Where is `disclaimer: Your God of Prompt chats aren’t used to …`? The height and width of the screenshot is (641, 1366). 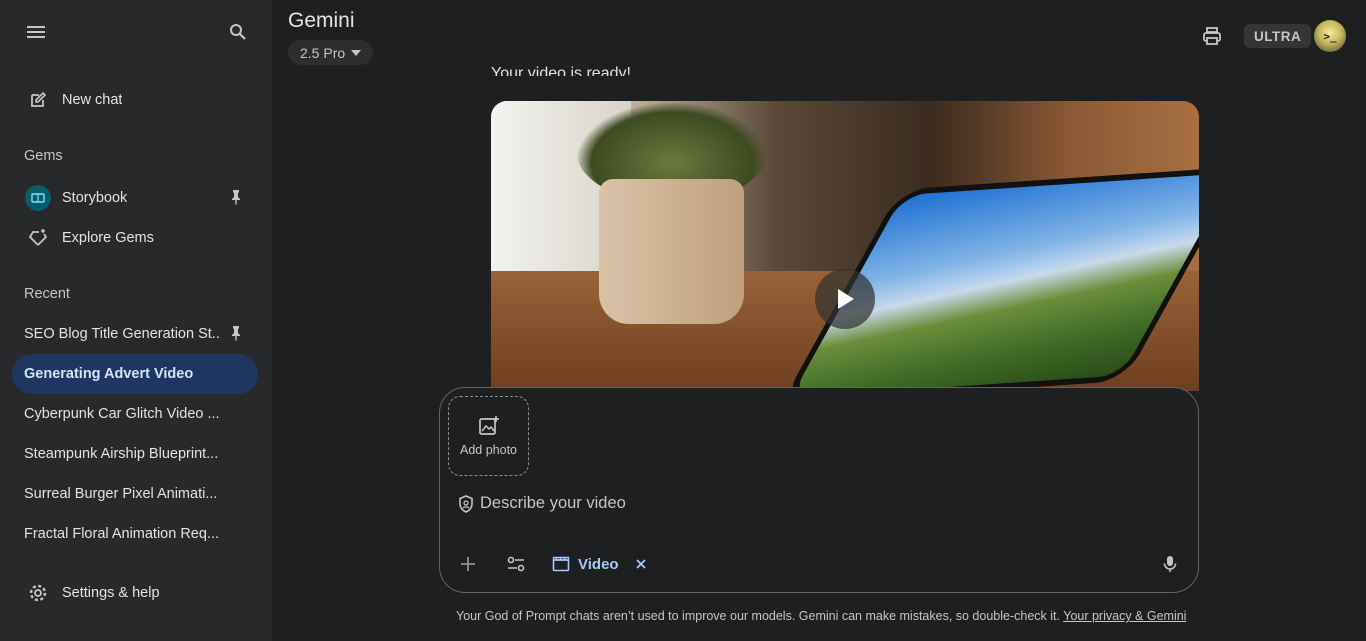 disclaimer: Your God of Prompt chats aren’t used to … is located at coordinates (821, 616).